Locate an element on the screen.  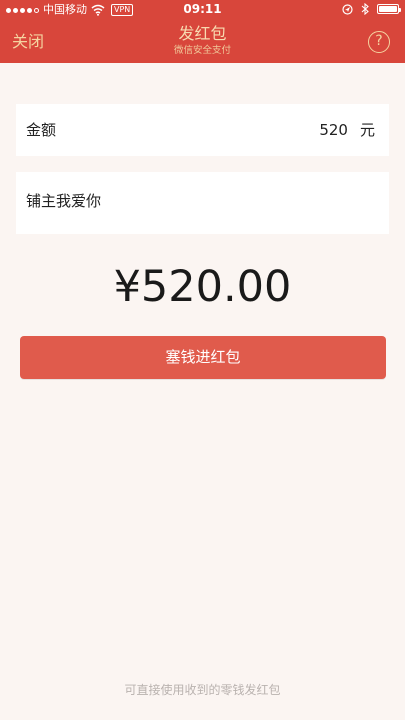
send-red-packet-button: 塞钱进红包 is located at coordinates (203, 357).